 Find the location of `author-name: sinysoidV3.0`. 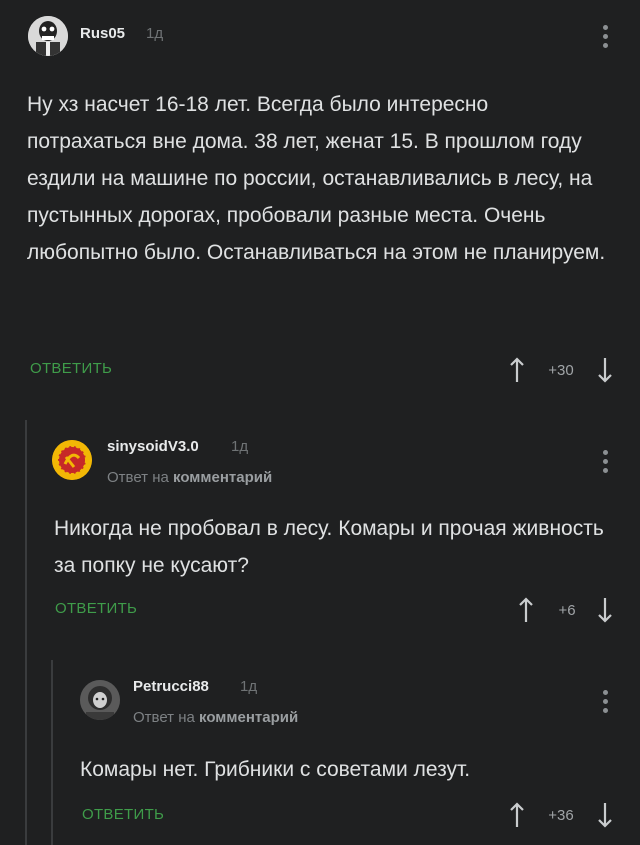

author-name: sinysoidV3.0 is located at coordinates (153, 446).